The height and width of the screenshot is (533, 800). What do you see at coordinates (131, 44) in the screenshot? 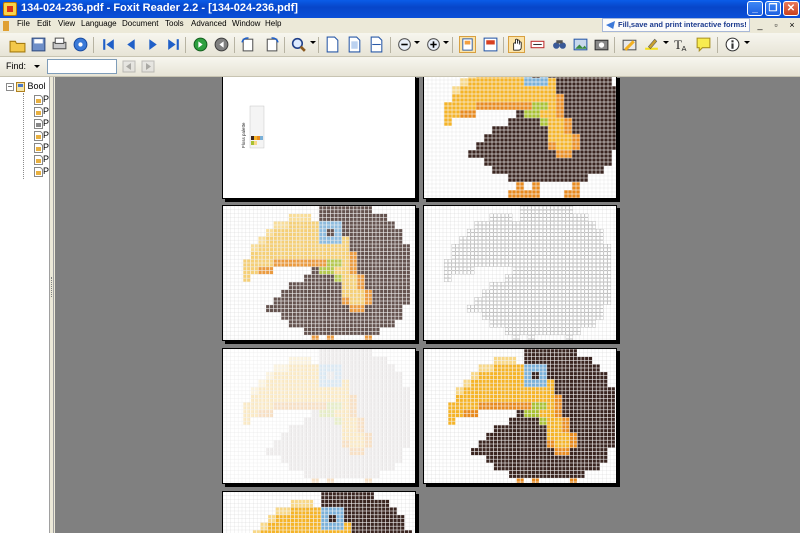
I see `previous-page-icon` at bounding box center [131, 44].